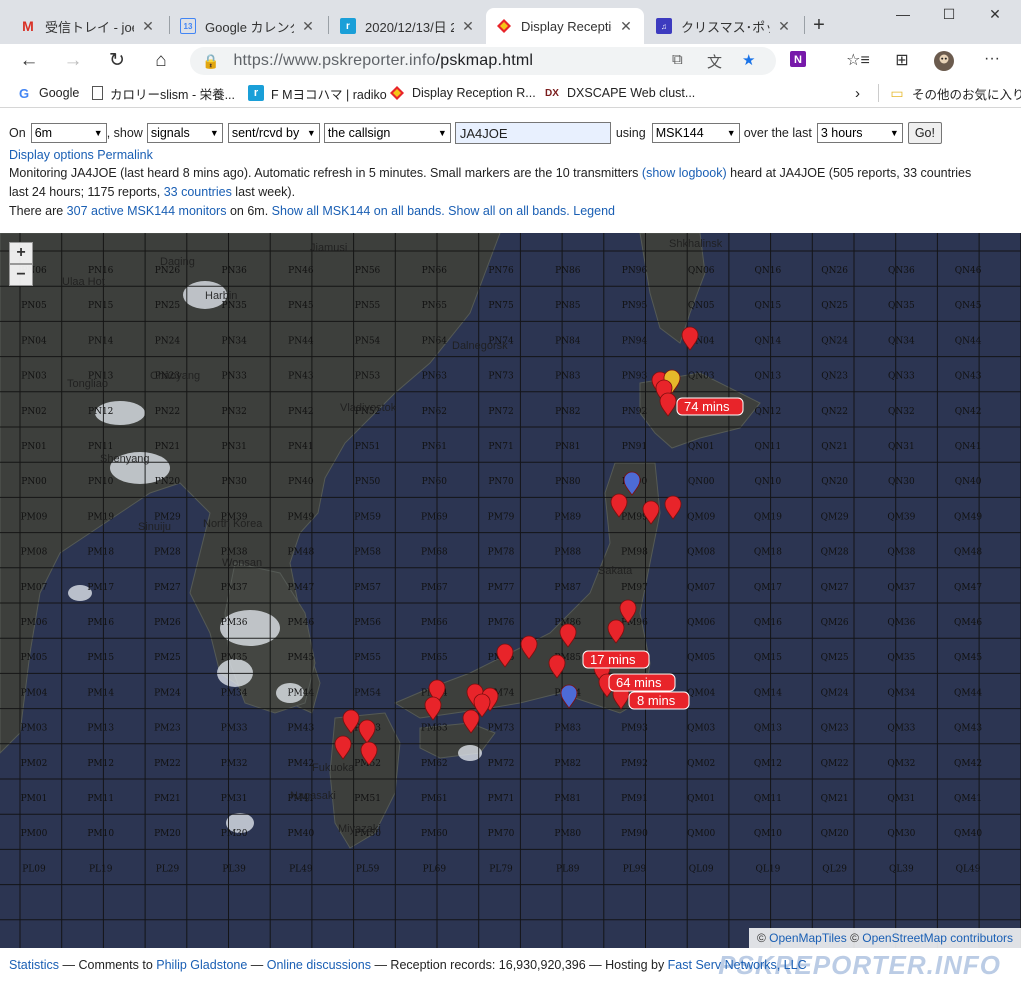 This screenshot has height=988, width=1021. I want to click on grid-square-label: PM63, so click(434, 729).